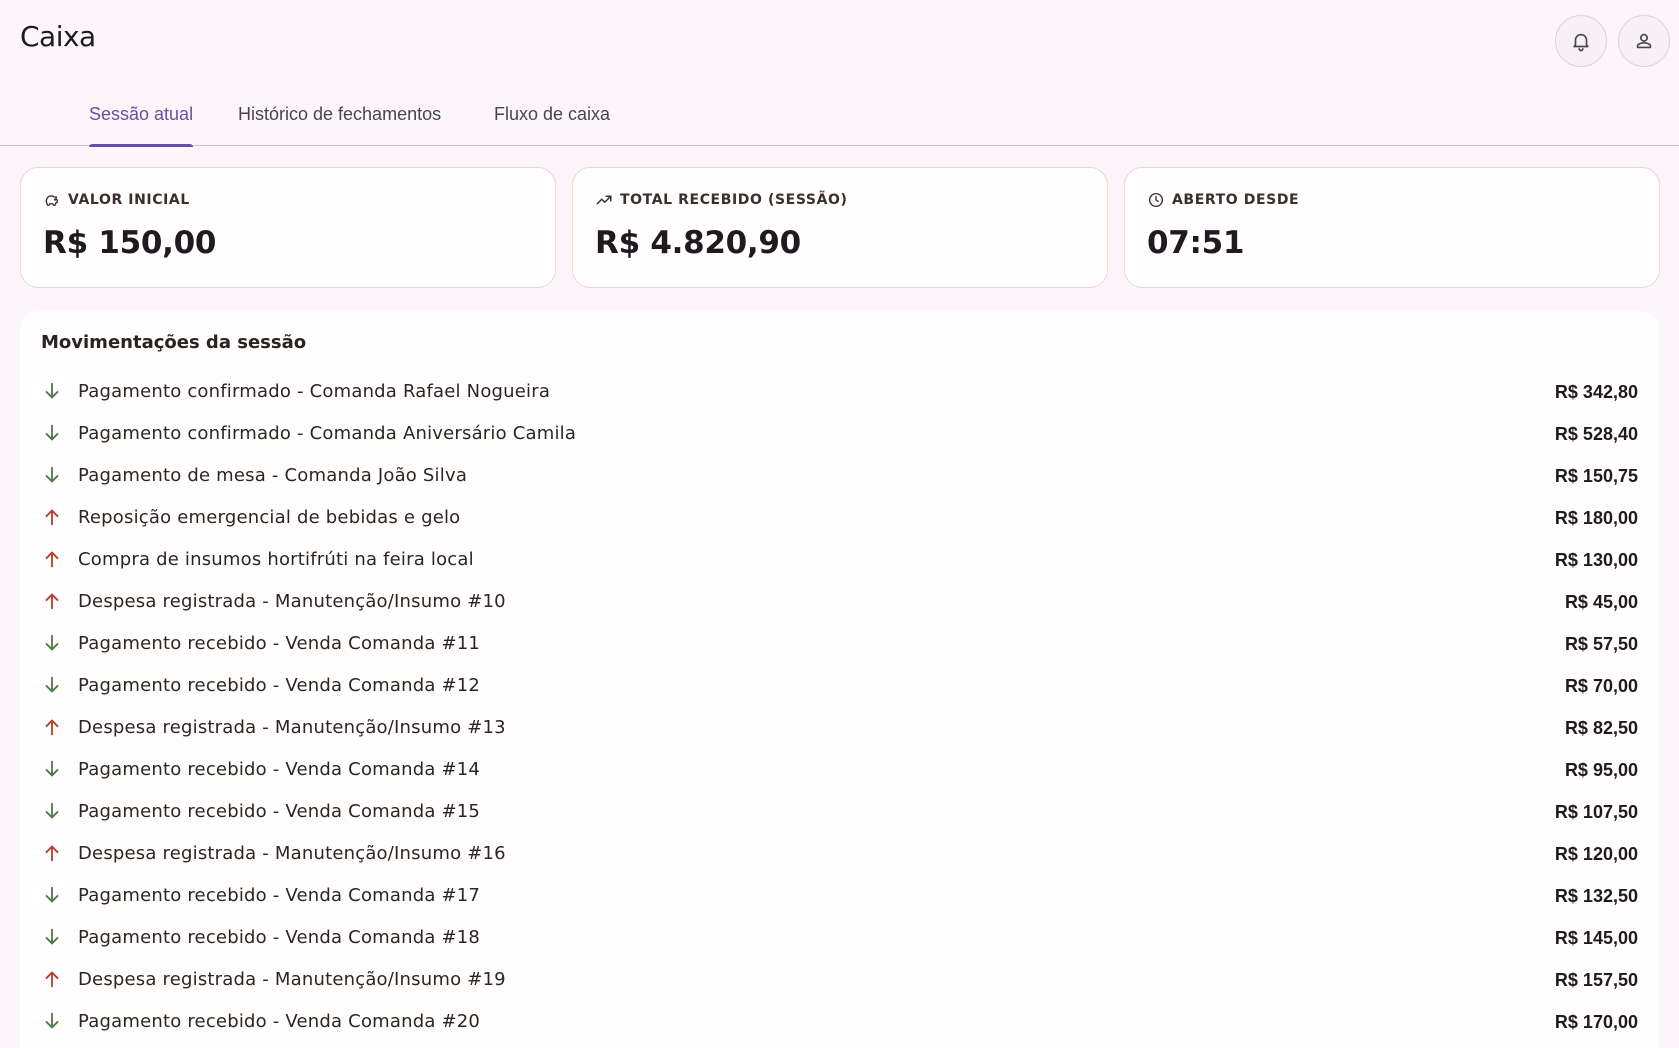 This screenshot has width=1679, height=1048. Describe the element at coordinates (279, 811) in the screenshot. I see `movement-description: Pagamento recebido - Venda Comanda #15` at that location.